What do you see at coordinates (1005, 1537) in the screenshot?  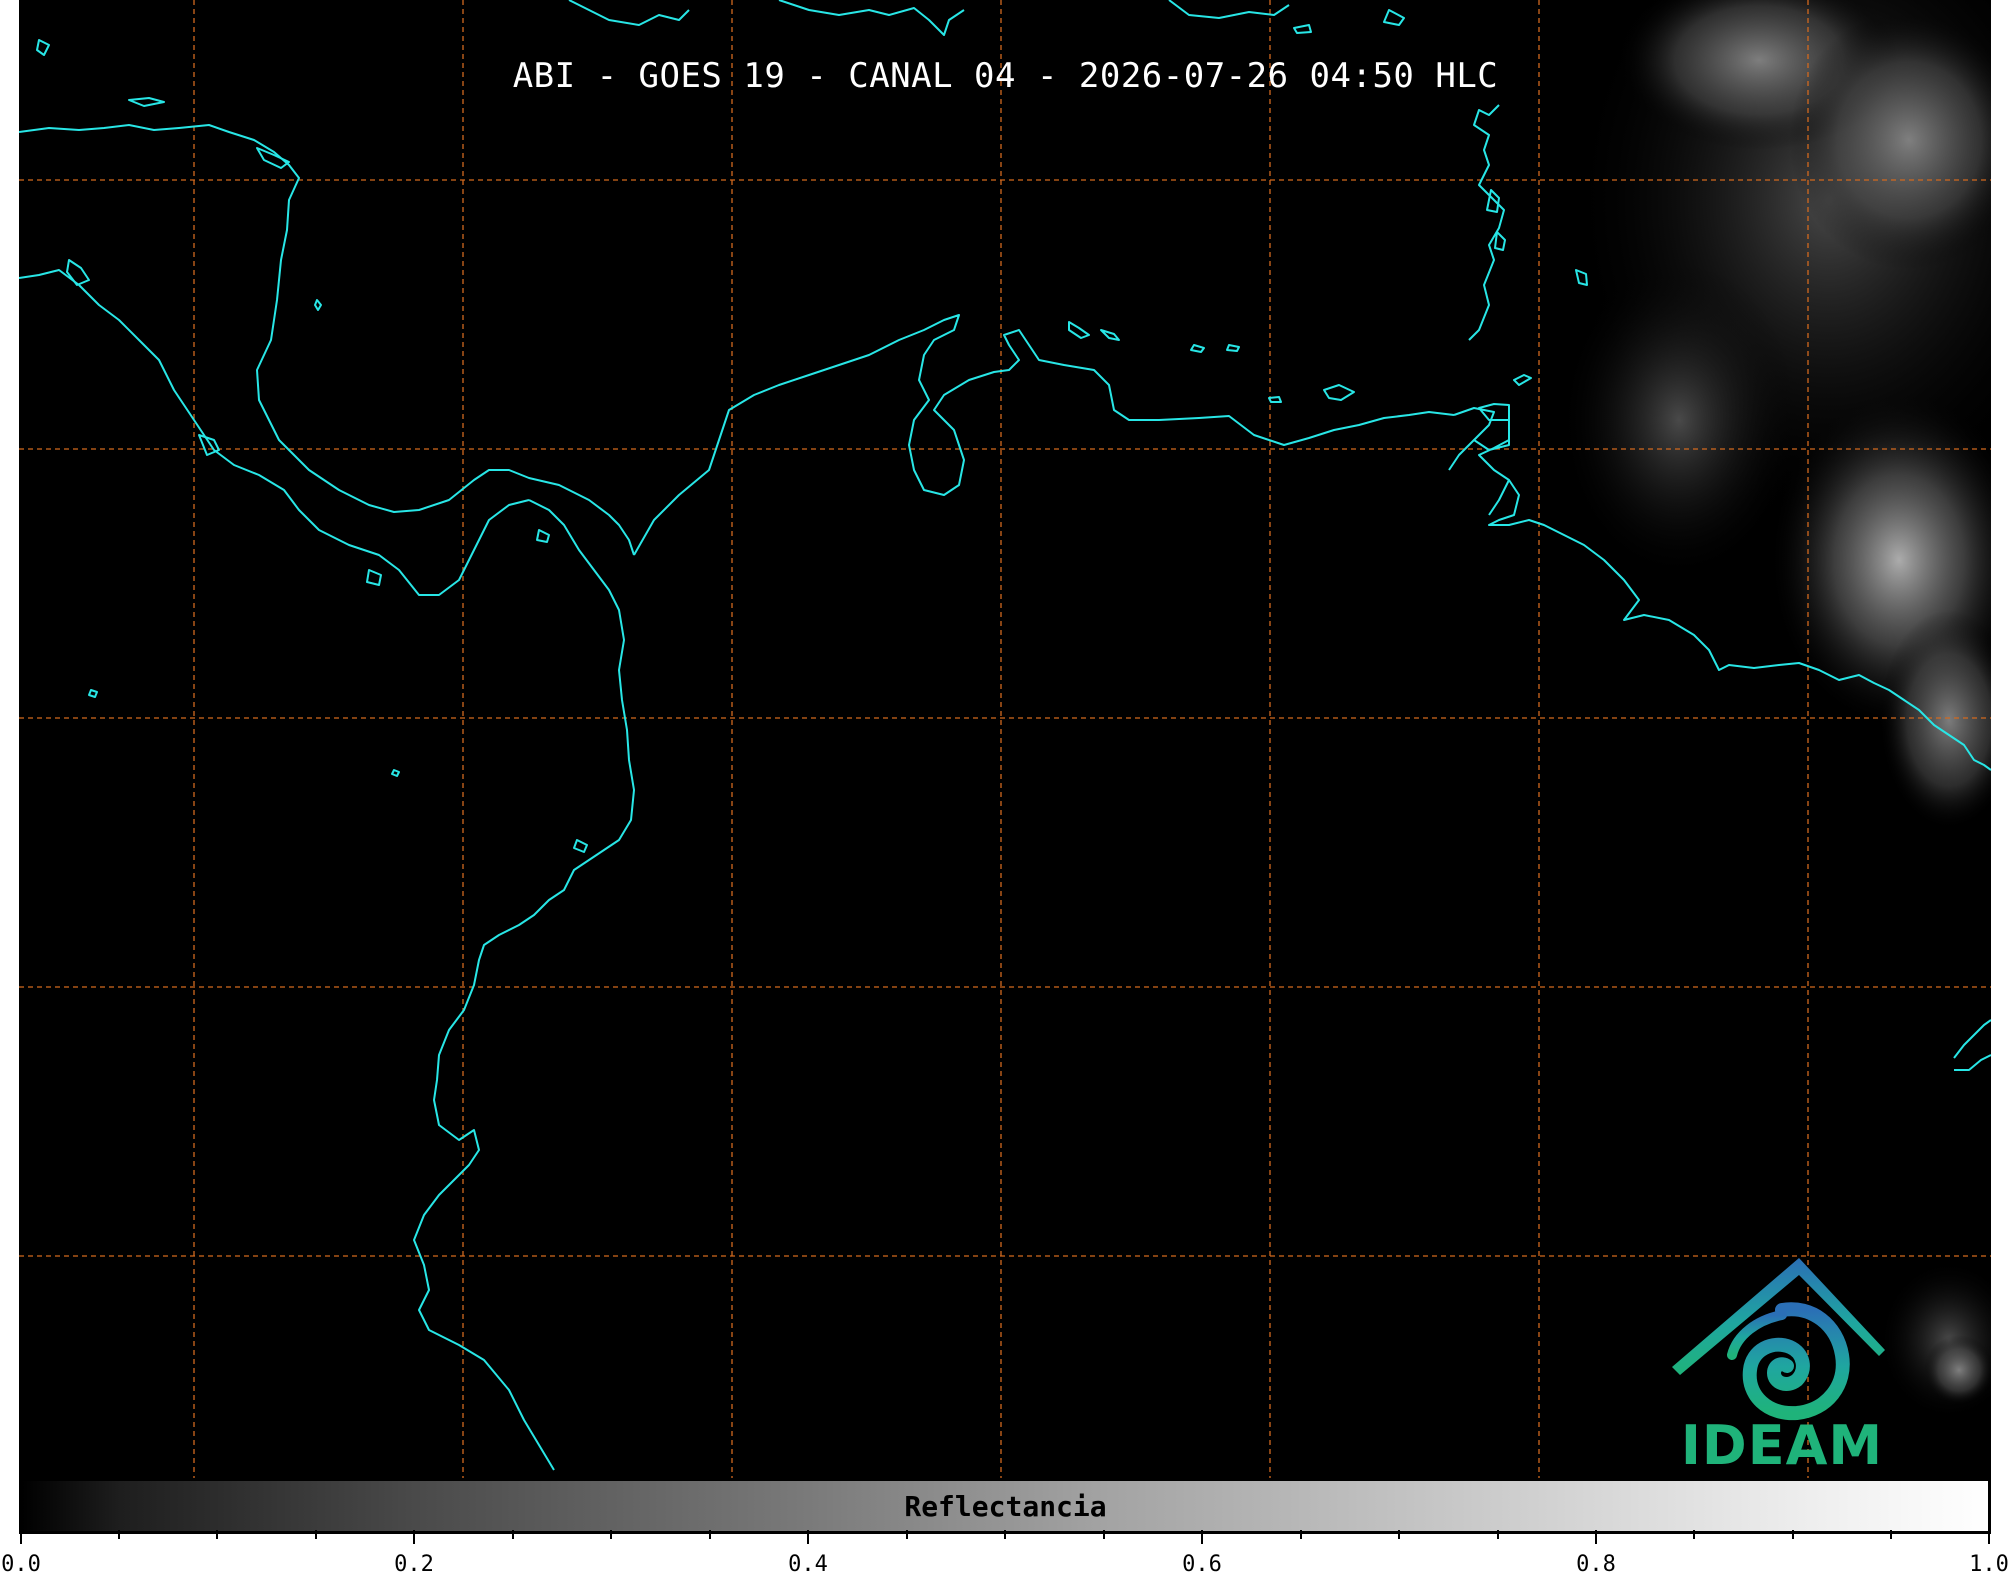 I see `colorbar-ticks` at bounding box center [1005, 1537].